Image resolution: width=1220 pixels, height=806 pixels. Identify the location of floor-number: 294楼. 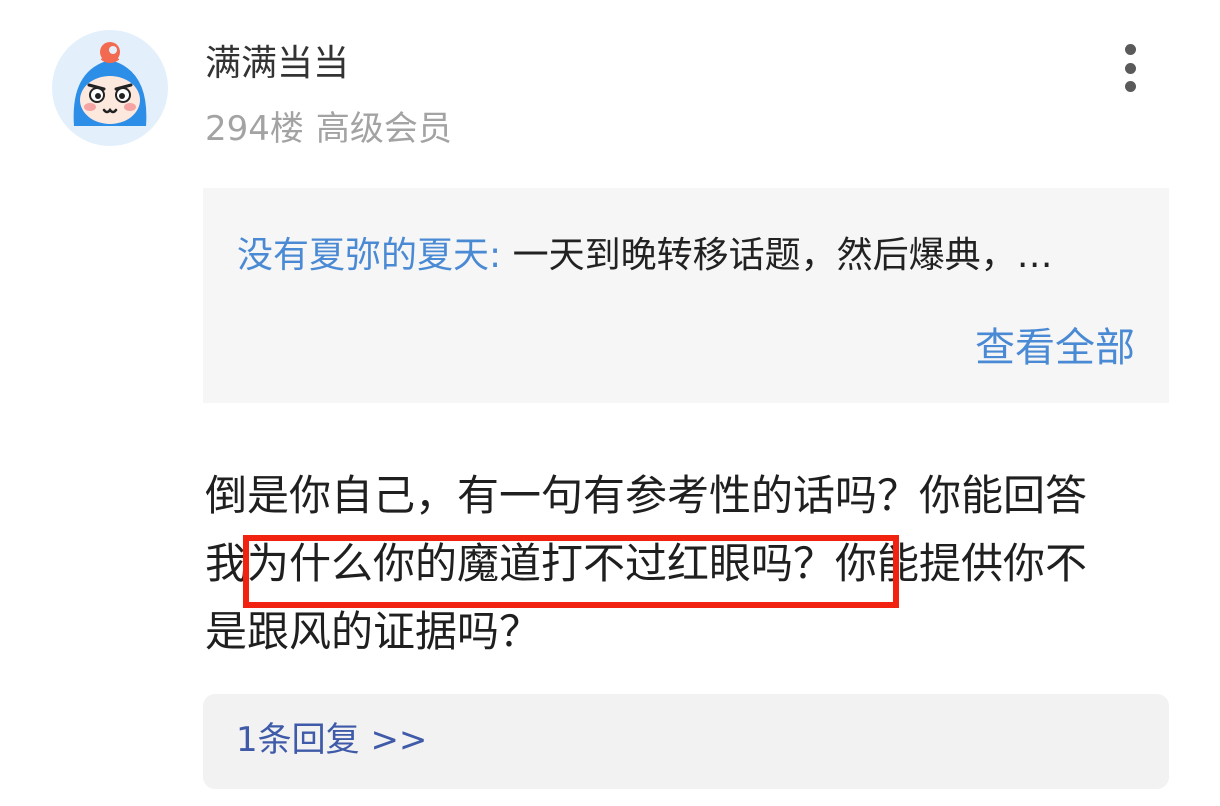
(254, 129).